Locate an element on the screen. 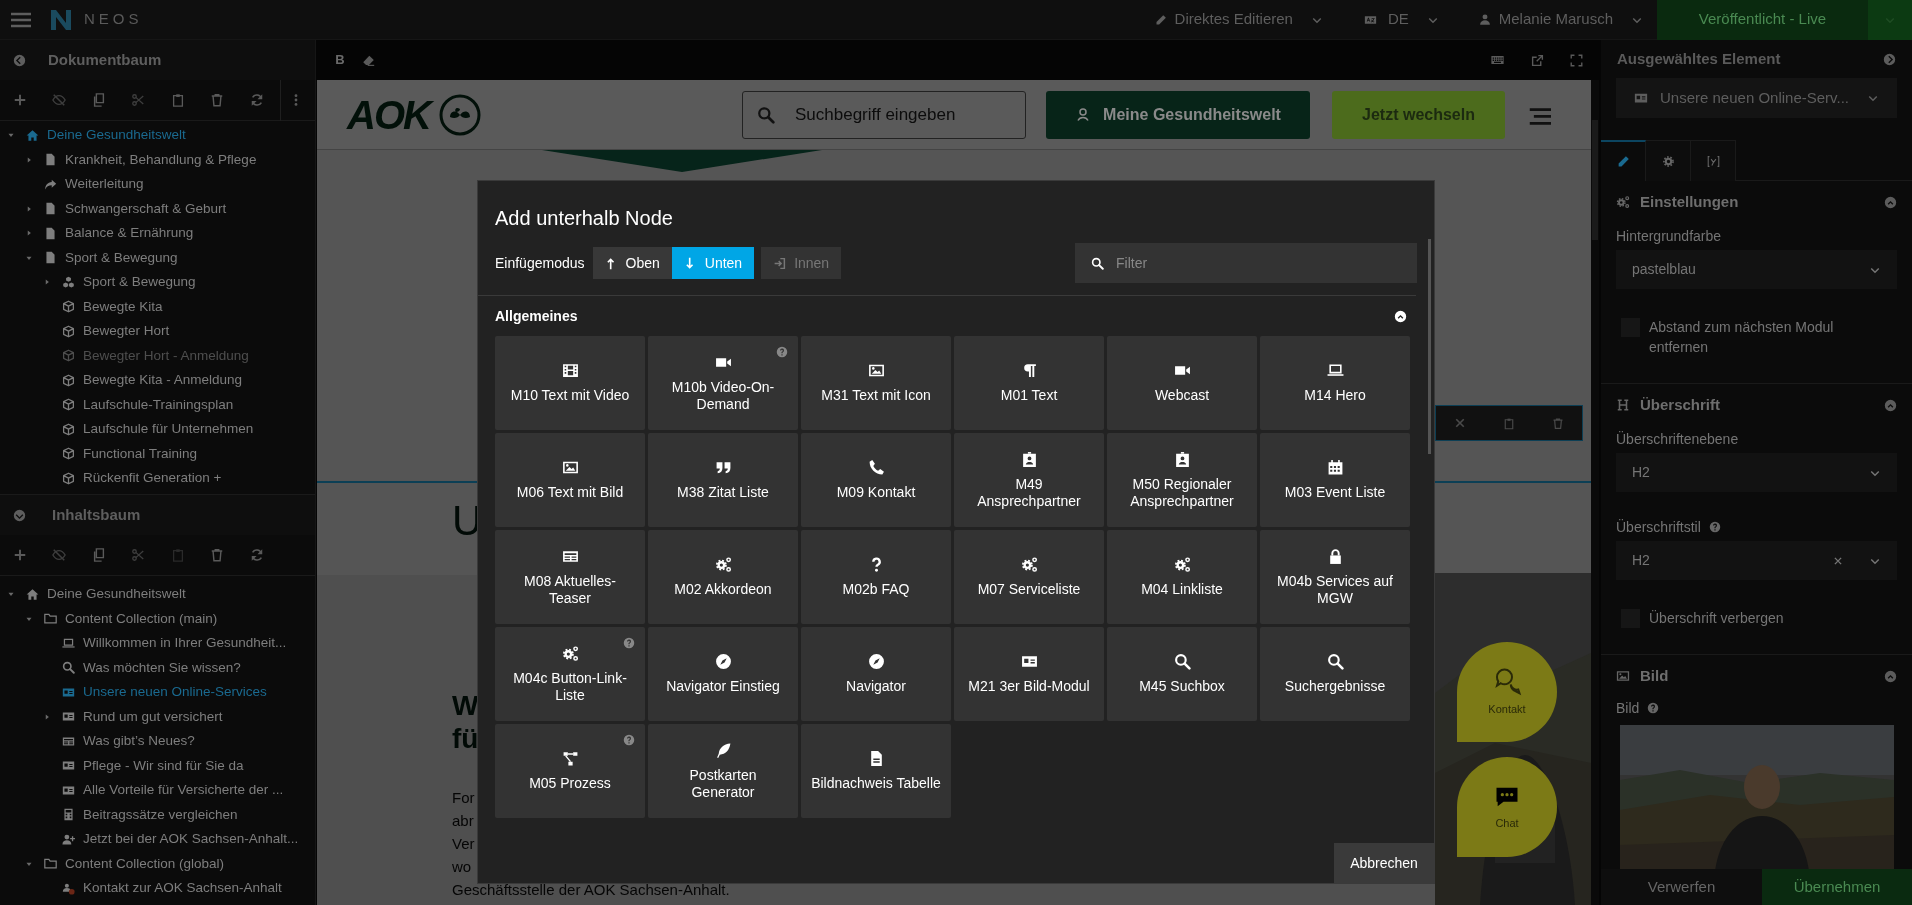 The image size is (1912, 905). menu-icon is located at coordinates (21, 19).